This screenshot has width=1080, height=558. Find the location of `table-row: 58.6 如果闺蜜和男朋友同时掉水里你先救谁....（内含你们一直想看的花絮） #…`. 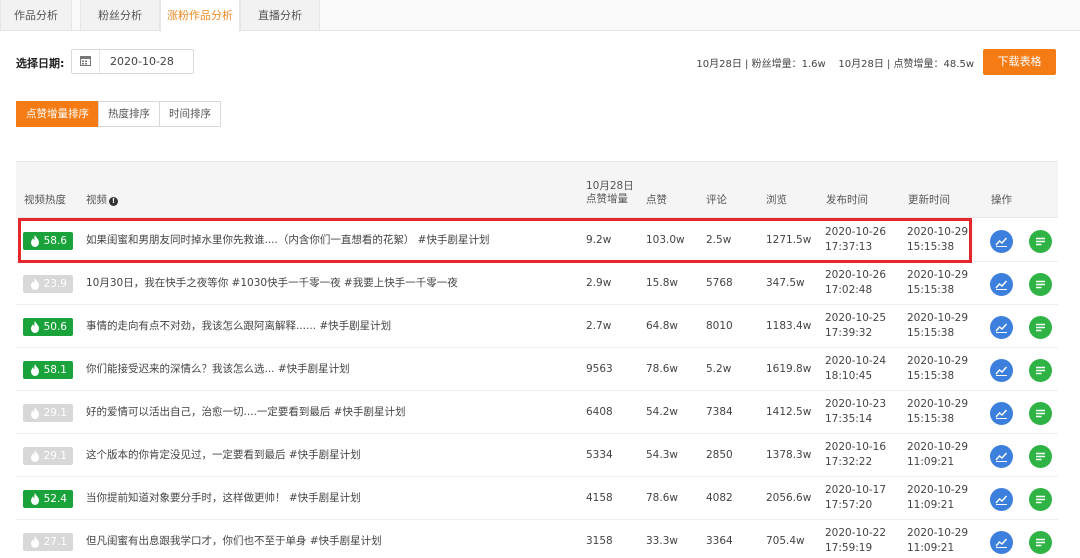

table-row: 58.6 如果闺蜜和男朋友同时掉水里你先救谁....（内含你们一直想看的花絮） #… is located at coordinates (537, 240).